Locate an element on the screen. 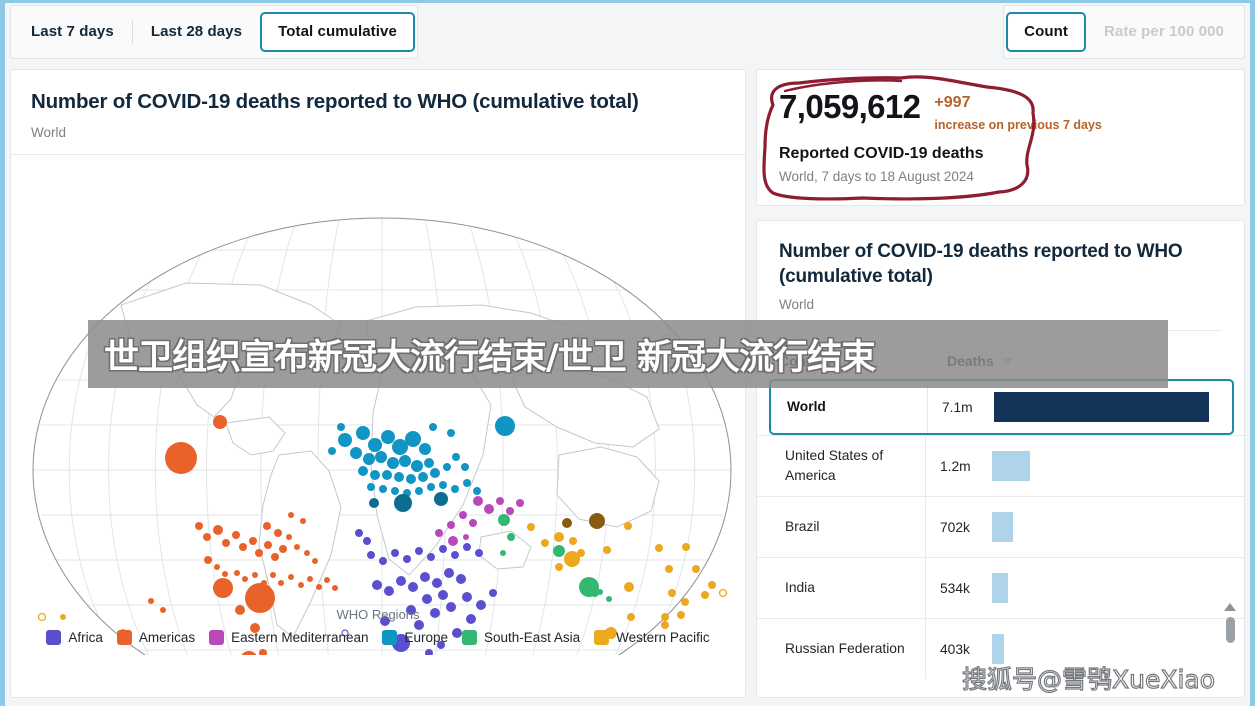 The height and width of the screenshot is (706, 1255). cell-deaths-value: 403k is located at coordinates (955, 649).